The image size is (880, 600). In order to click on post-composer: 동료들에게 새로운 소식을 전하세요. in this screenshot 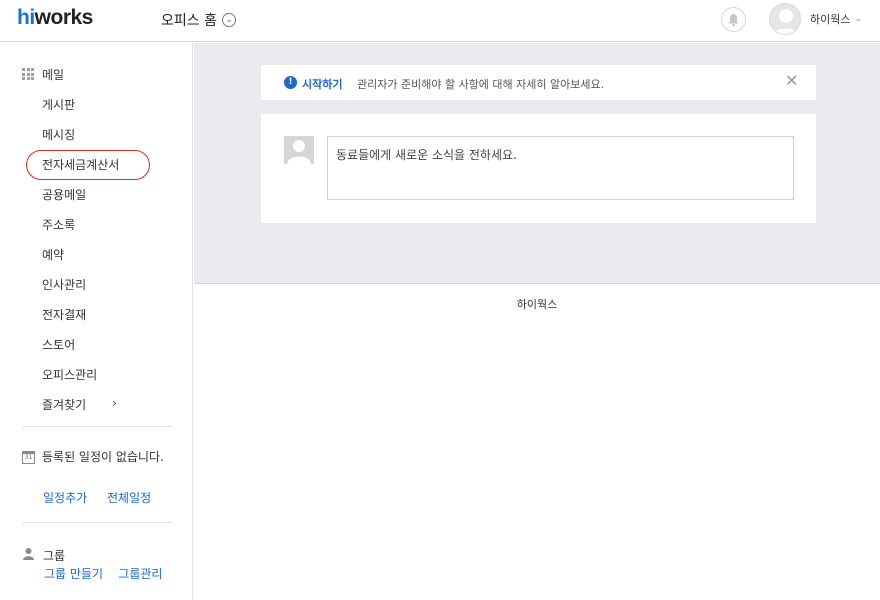, I will do `click(538, 168)`.